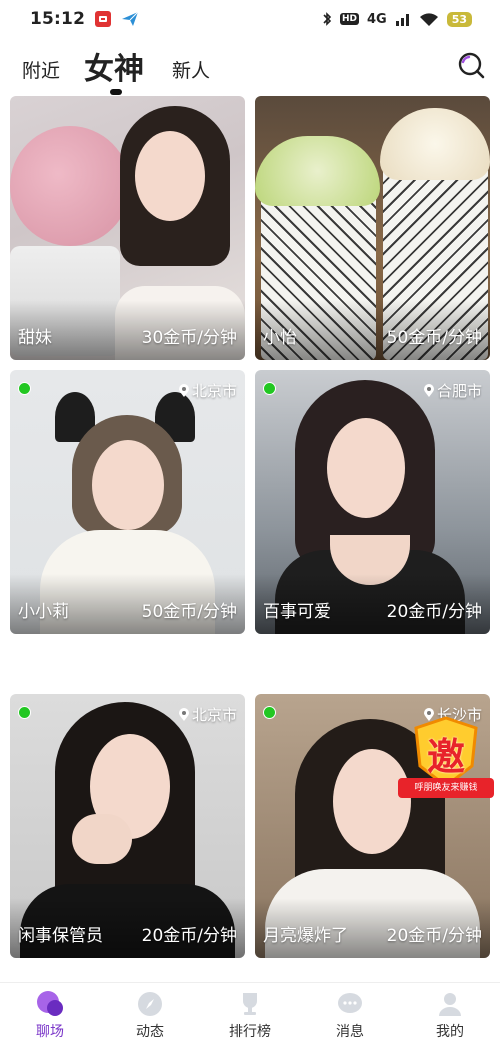  I want to click on nav-chat-hall: 聊场, so click(50, 1017).